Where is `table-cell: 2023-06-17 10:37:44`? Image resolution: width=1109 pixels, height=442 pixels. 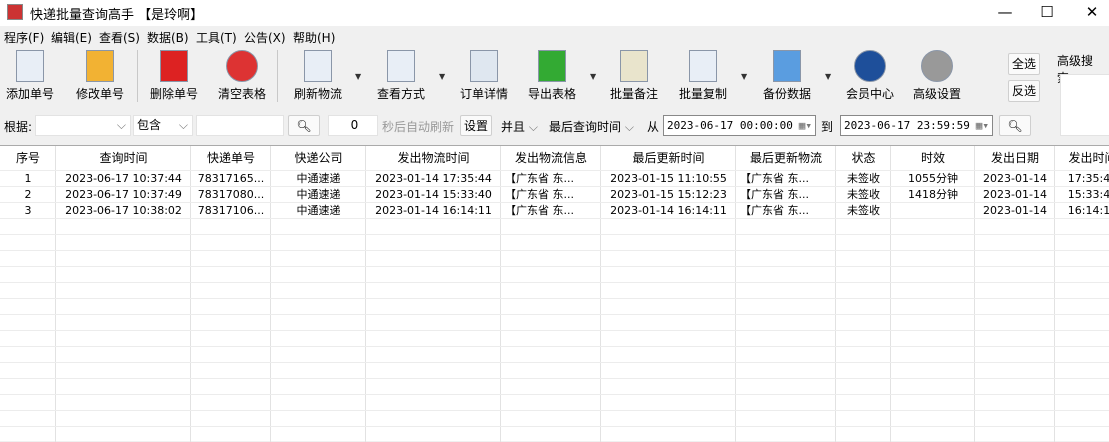 table-cell: 2023-06-17 10:37:44 is located at coordinates (123, 179).